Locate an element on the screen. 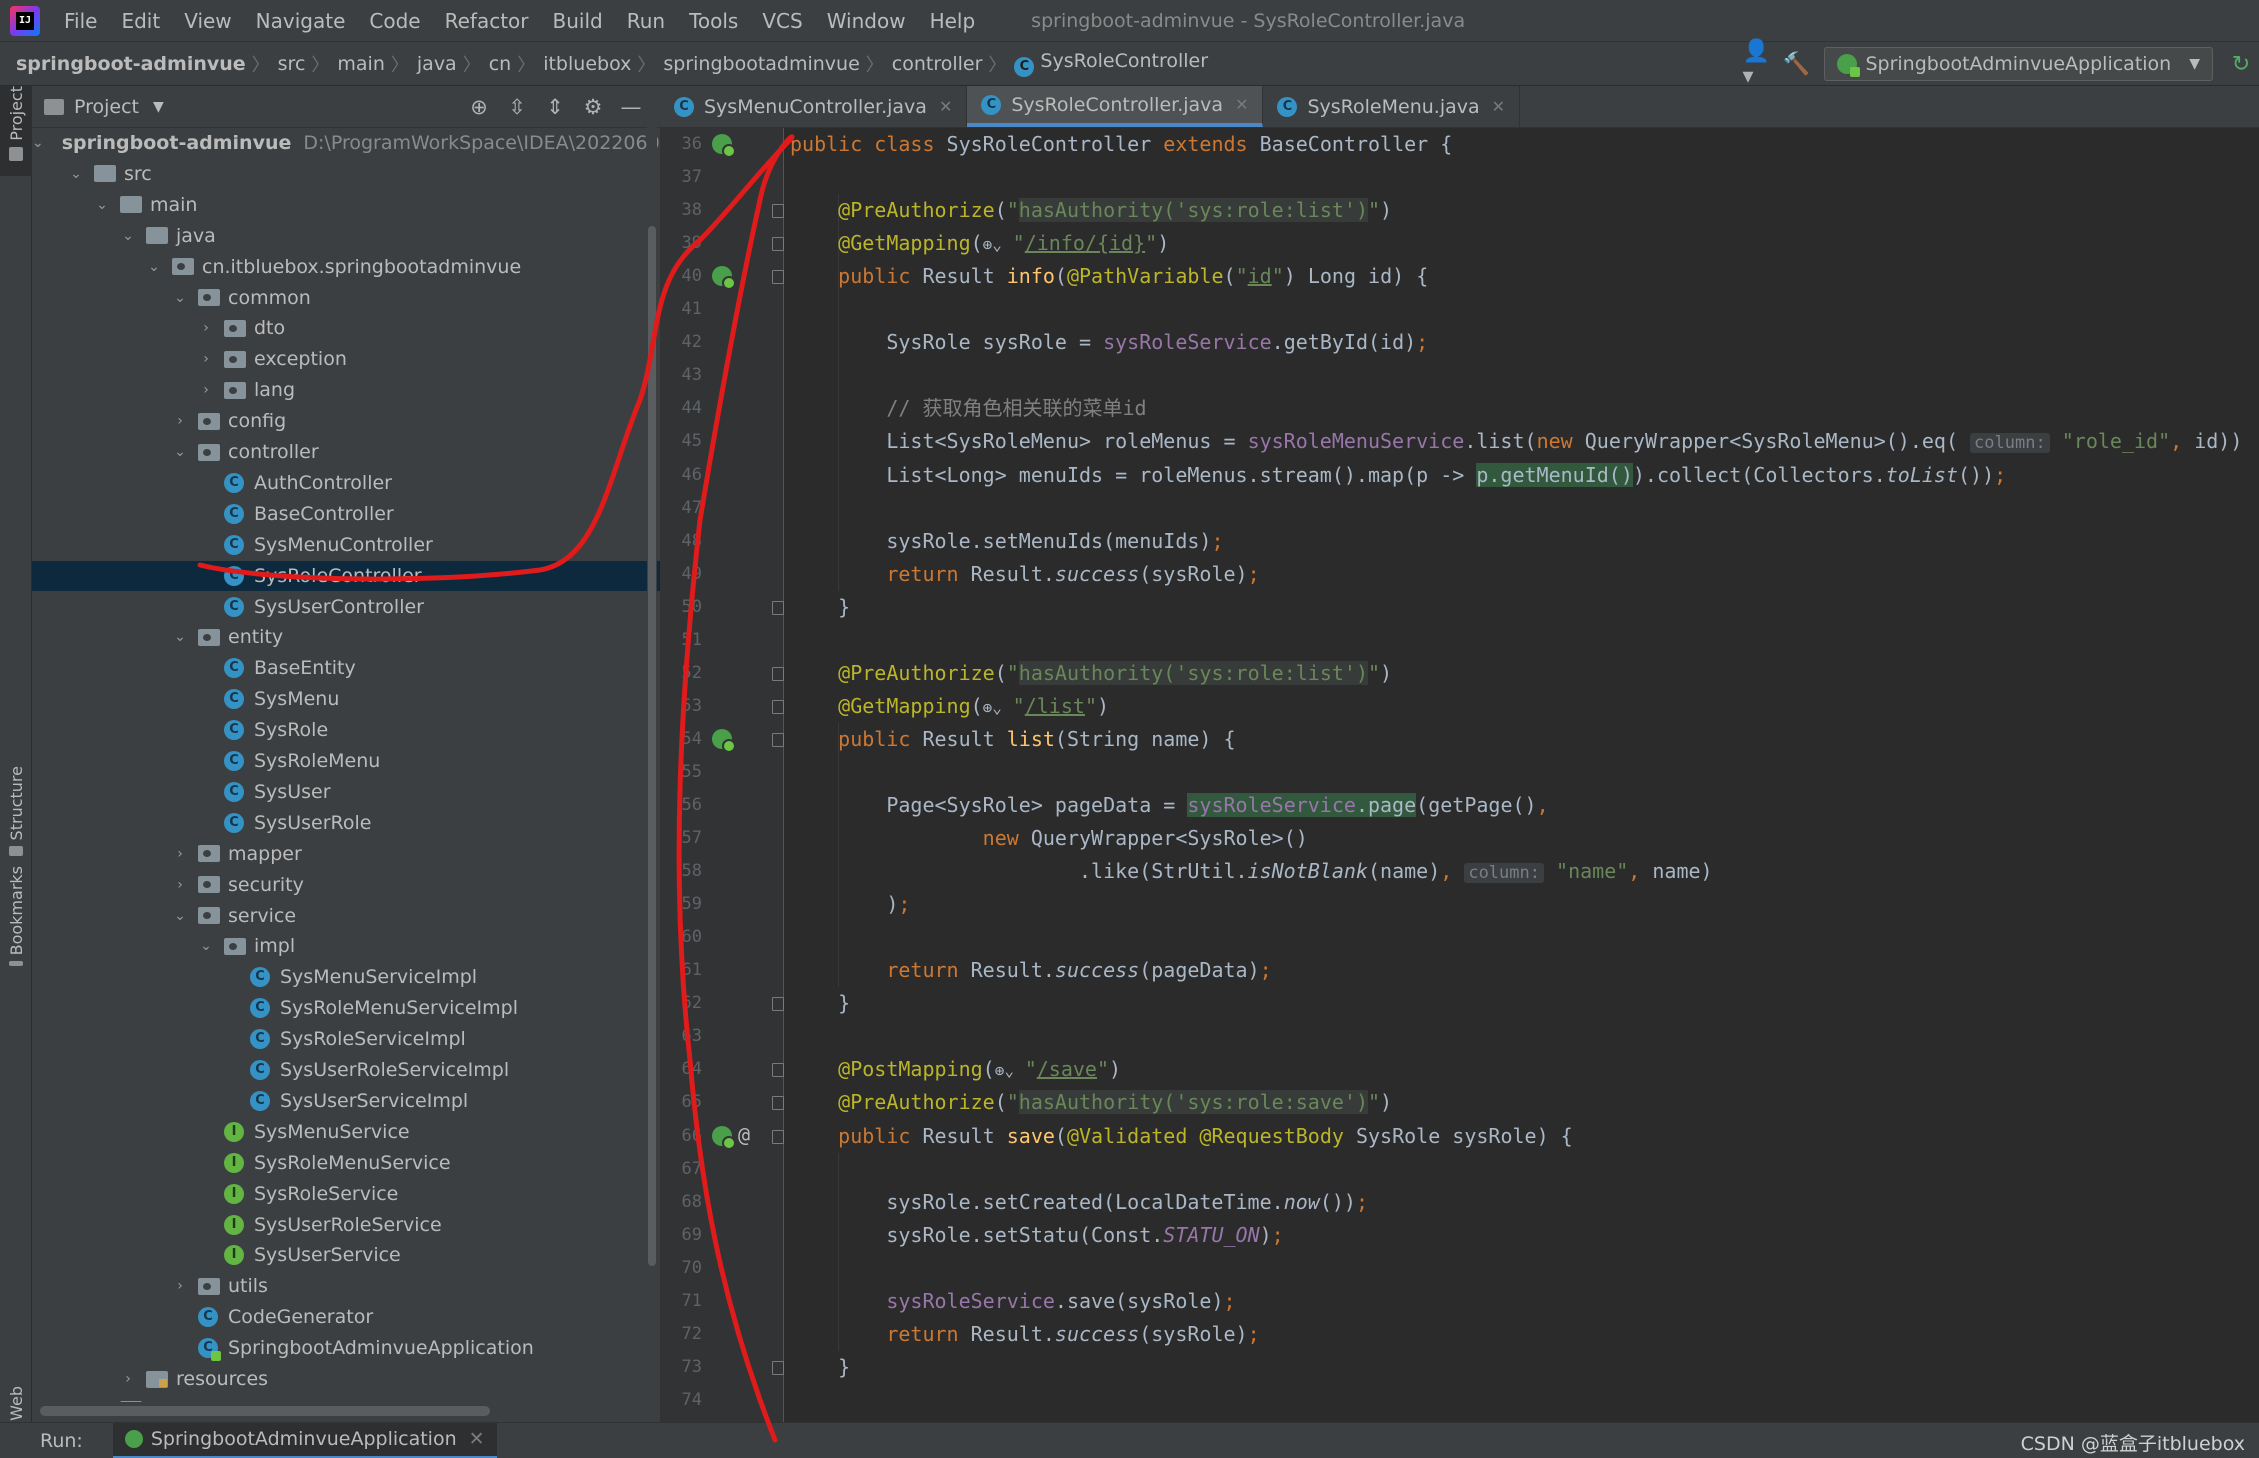  line-number: 59 is located at coordinates (681, 904).